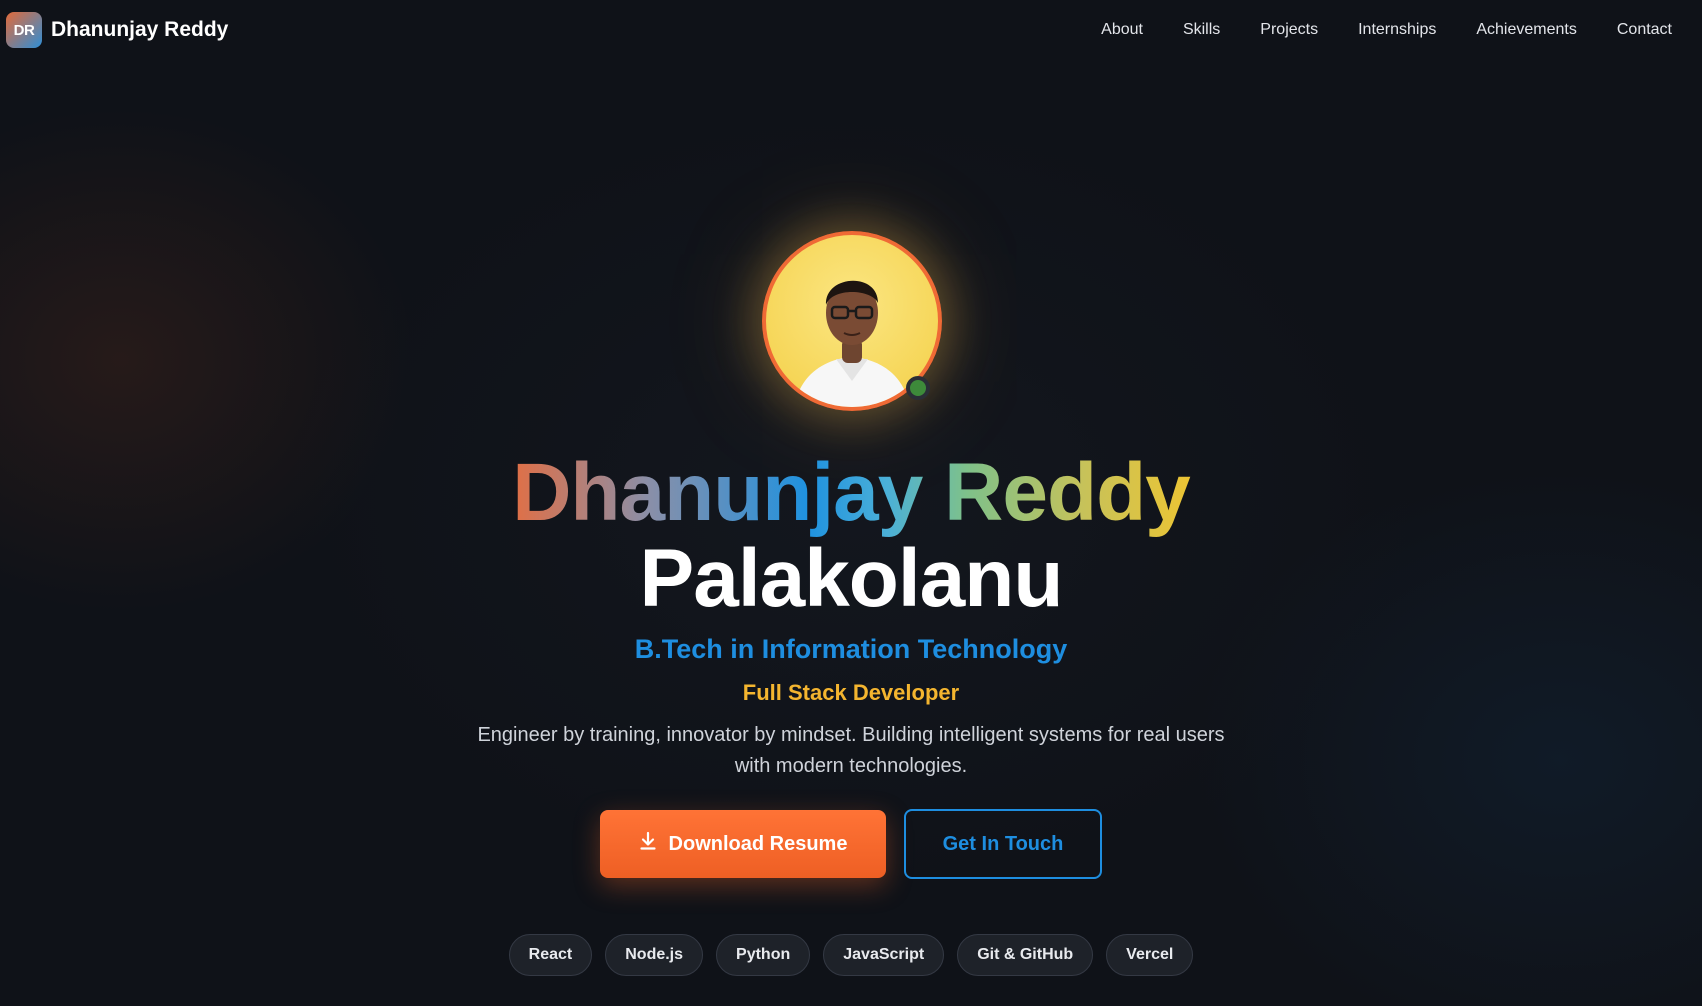  Describe the element at coordinates (758, 843) in the screenshot. I see `download-resume-label: Download Resume` at that location.